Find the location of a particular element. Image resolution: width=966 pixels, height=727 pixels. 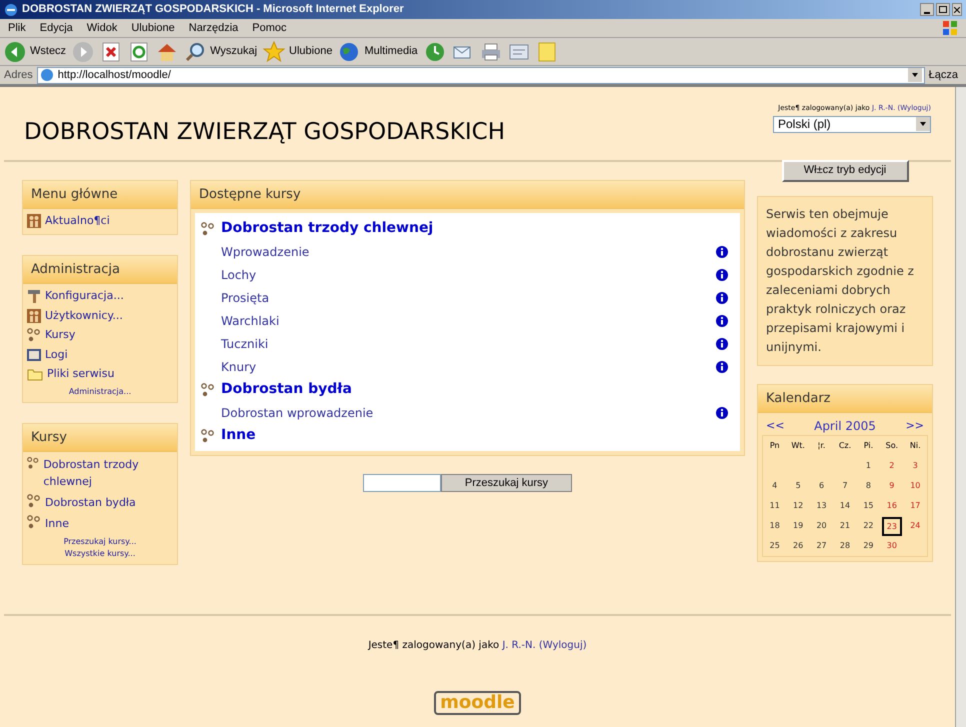

menu-link: Aktualno¶ci is located at coordinates (77, 221).